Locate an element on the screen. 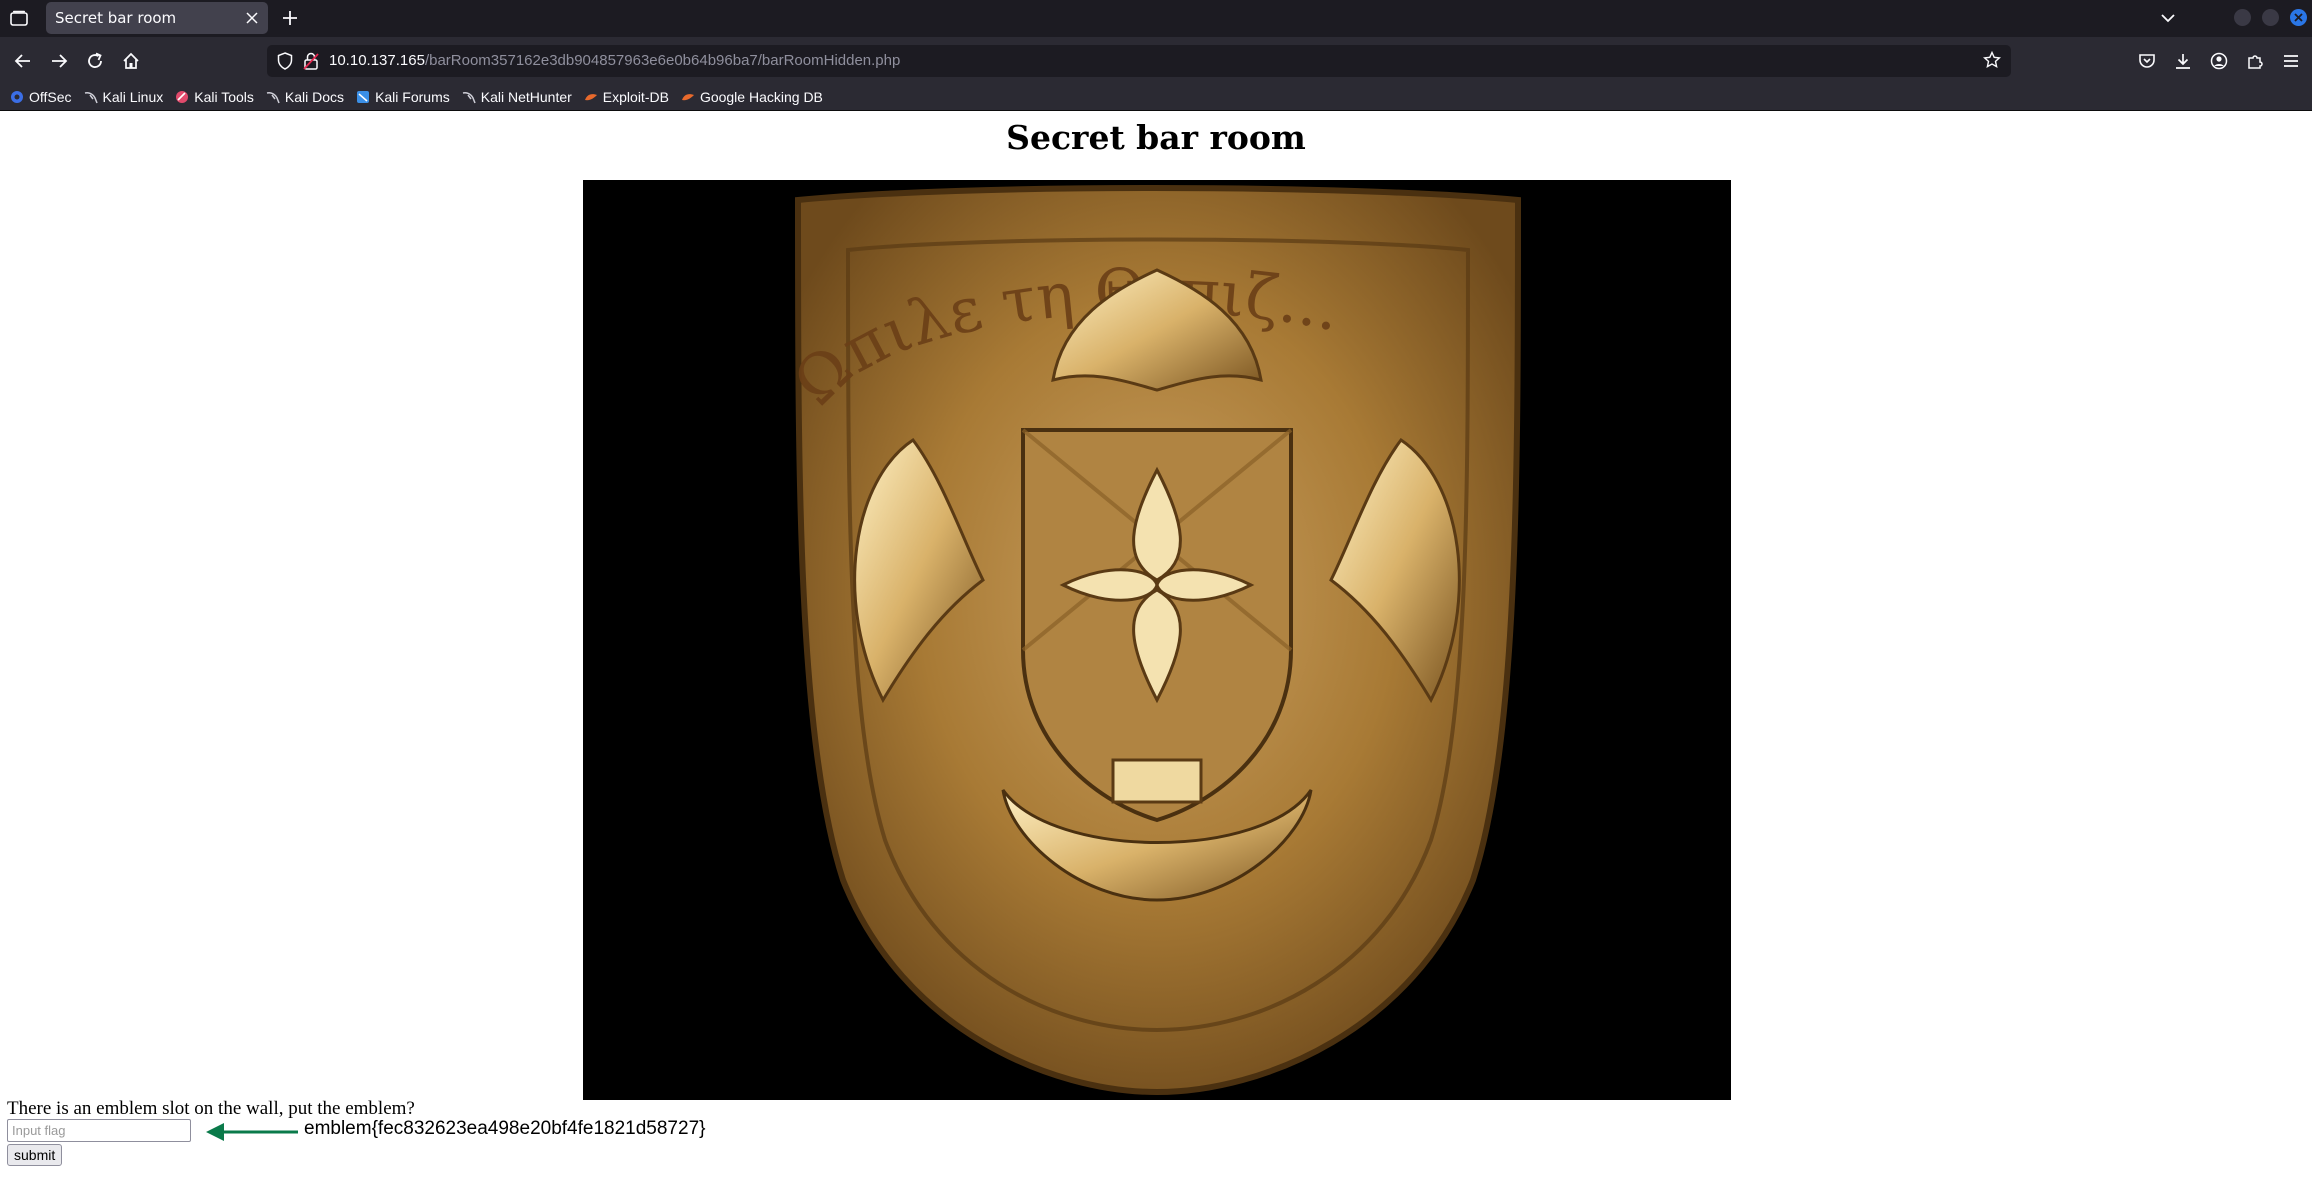  bookmark-kali-tools: Kali Tools is located at coordinates (214, 97).